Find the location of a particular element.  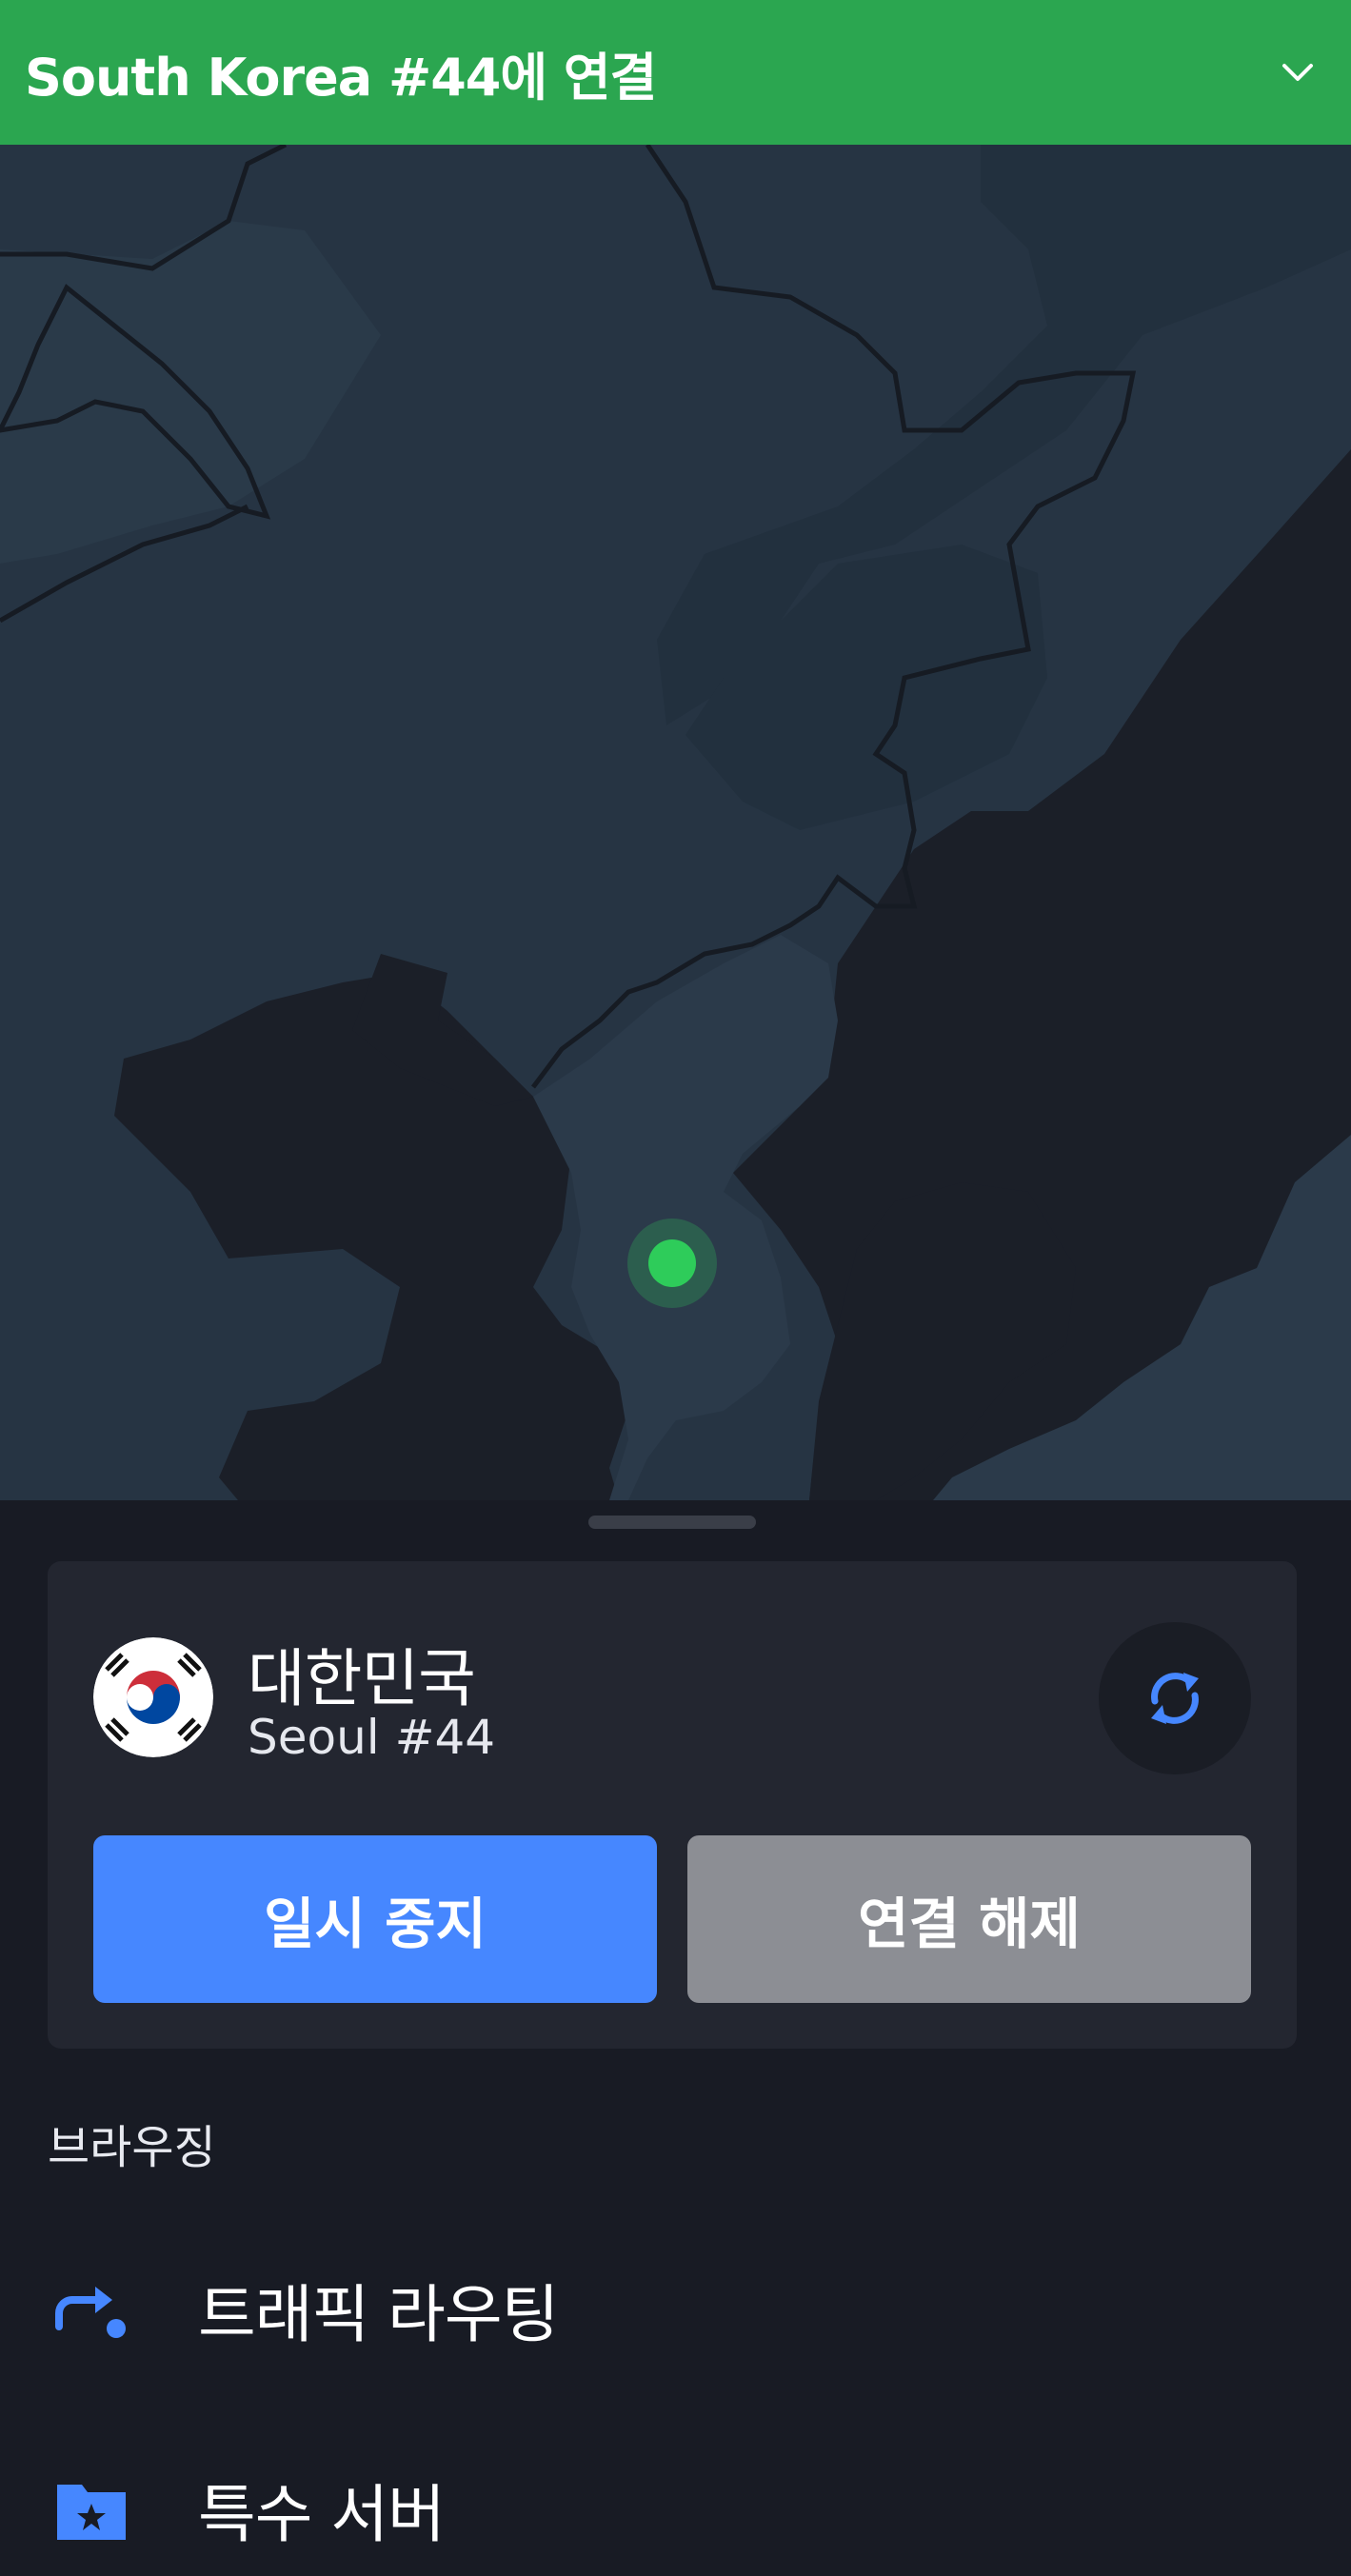

sea-yellow is located at coordinates (371, 1236).